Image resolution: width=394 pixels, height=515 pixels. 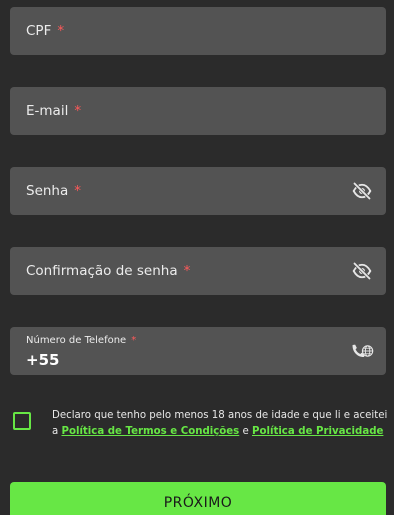 I want to click on cpf-label: CPF *, so click(x=45, y=31).